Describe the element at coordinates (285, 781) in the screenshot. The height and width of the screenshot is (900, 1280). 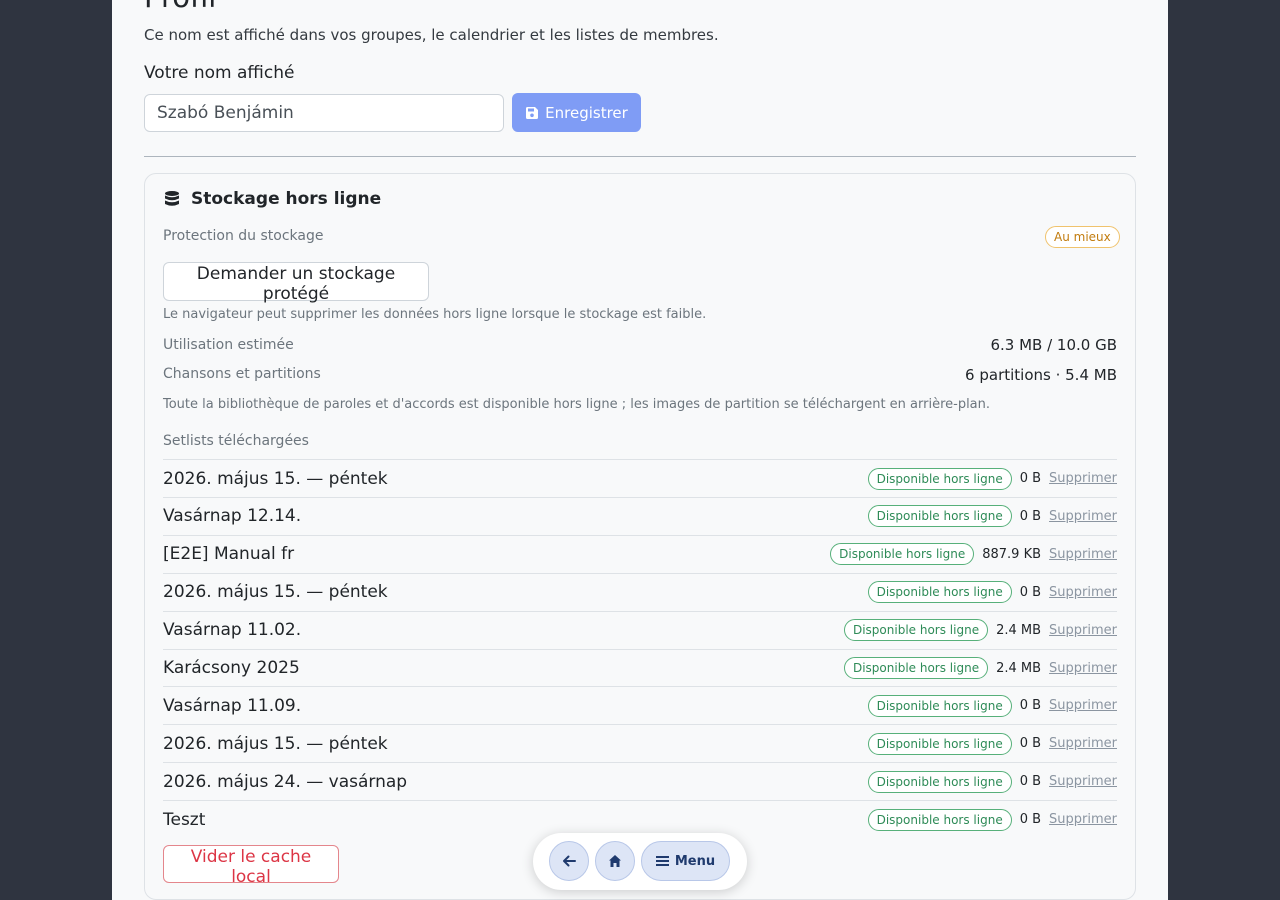
I see `setlist-name: 2026. május 24. — vasárnap` at that location.